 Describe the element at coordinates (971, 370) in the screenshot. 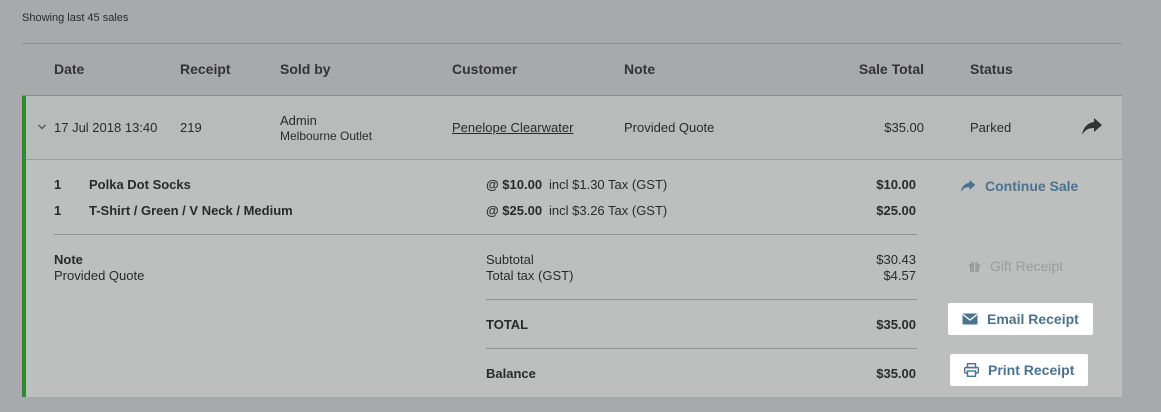

I see `printer-icon` at that location.